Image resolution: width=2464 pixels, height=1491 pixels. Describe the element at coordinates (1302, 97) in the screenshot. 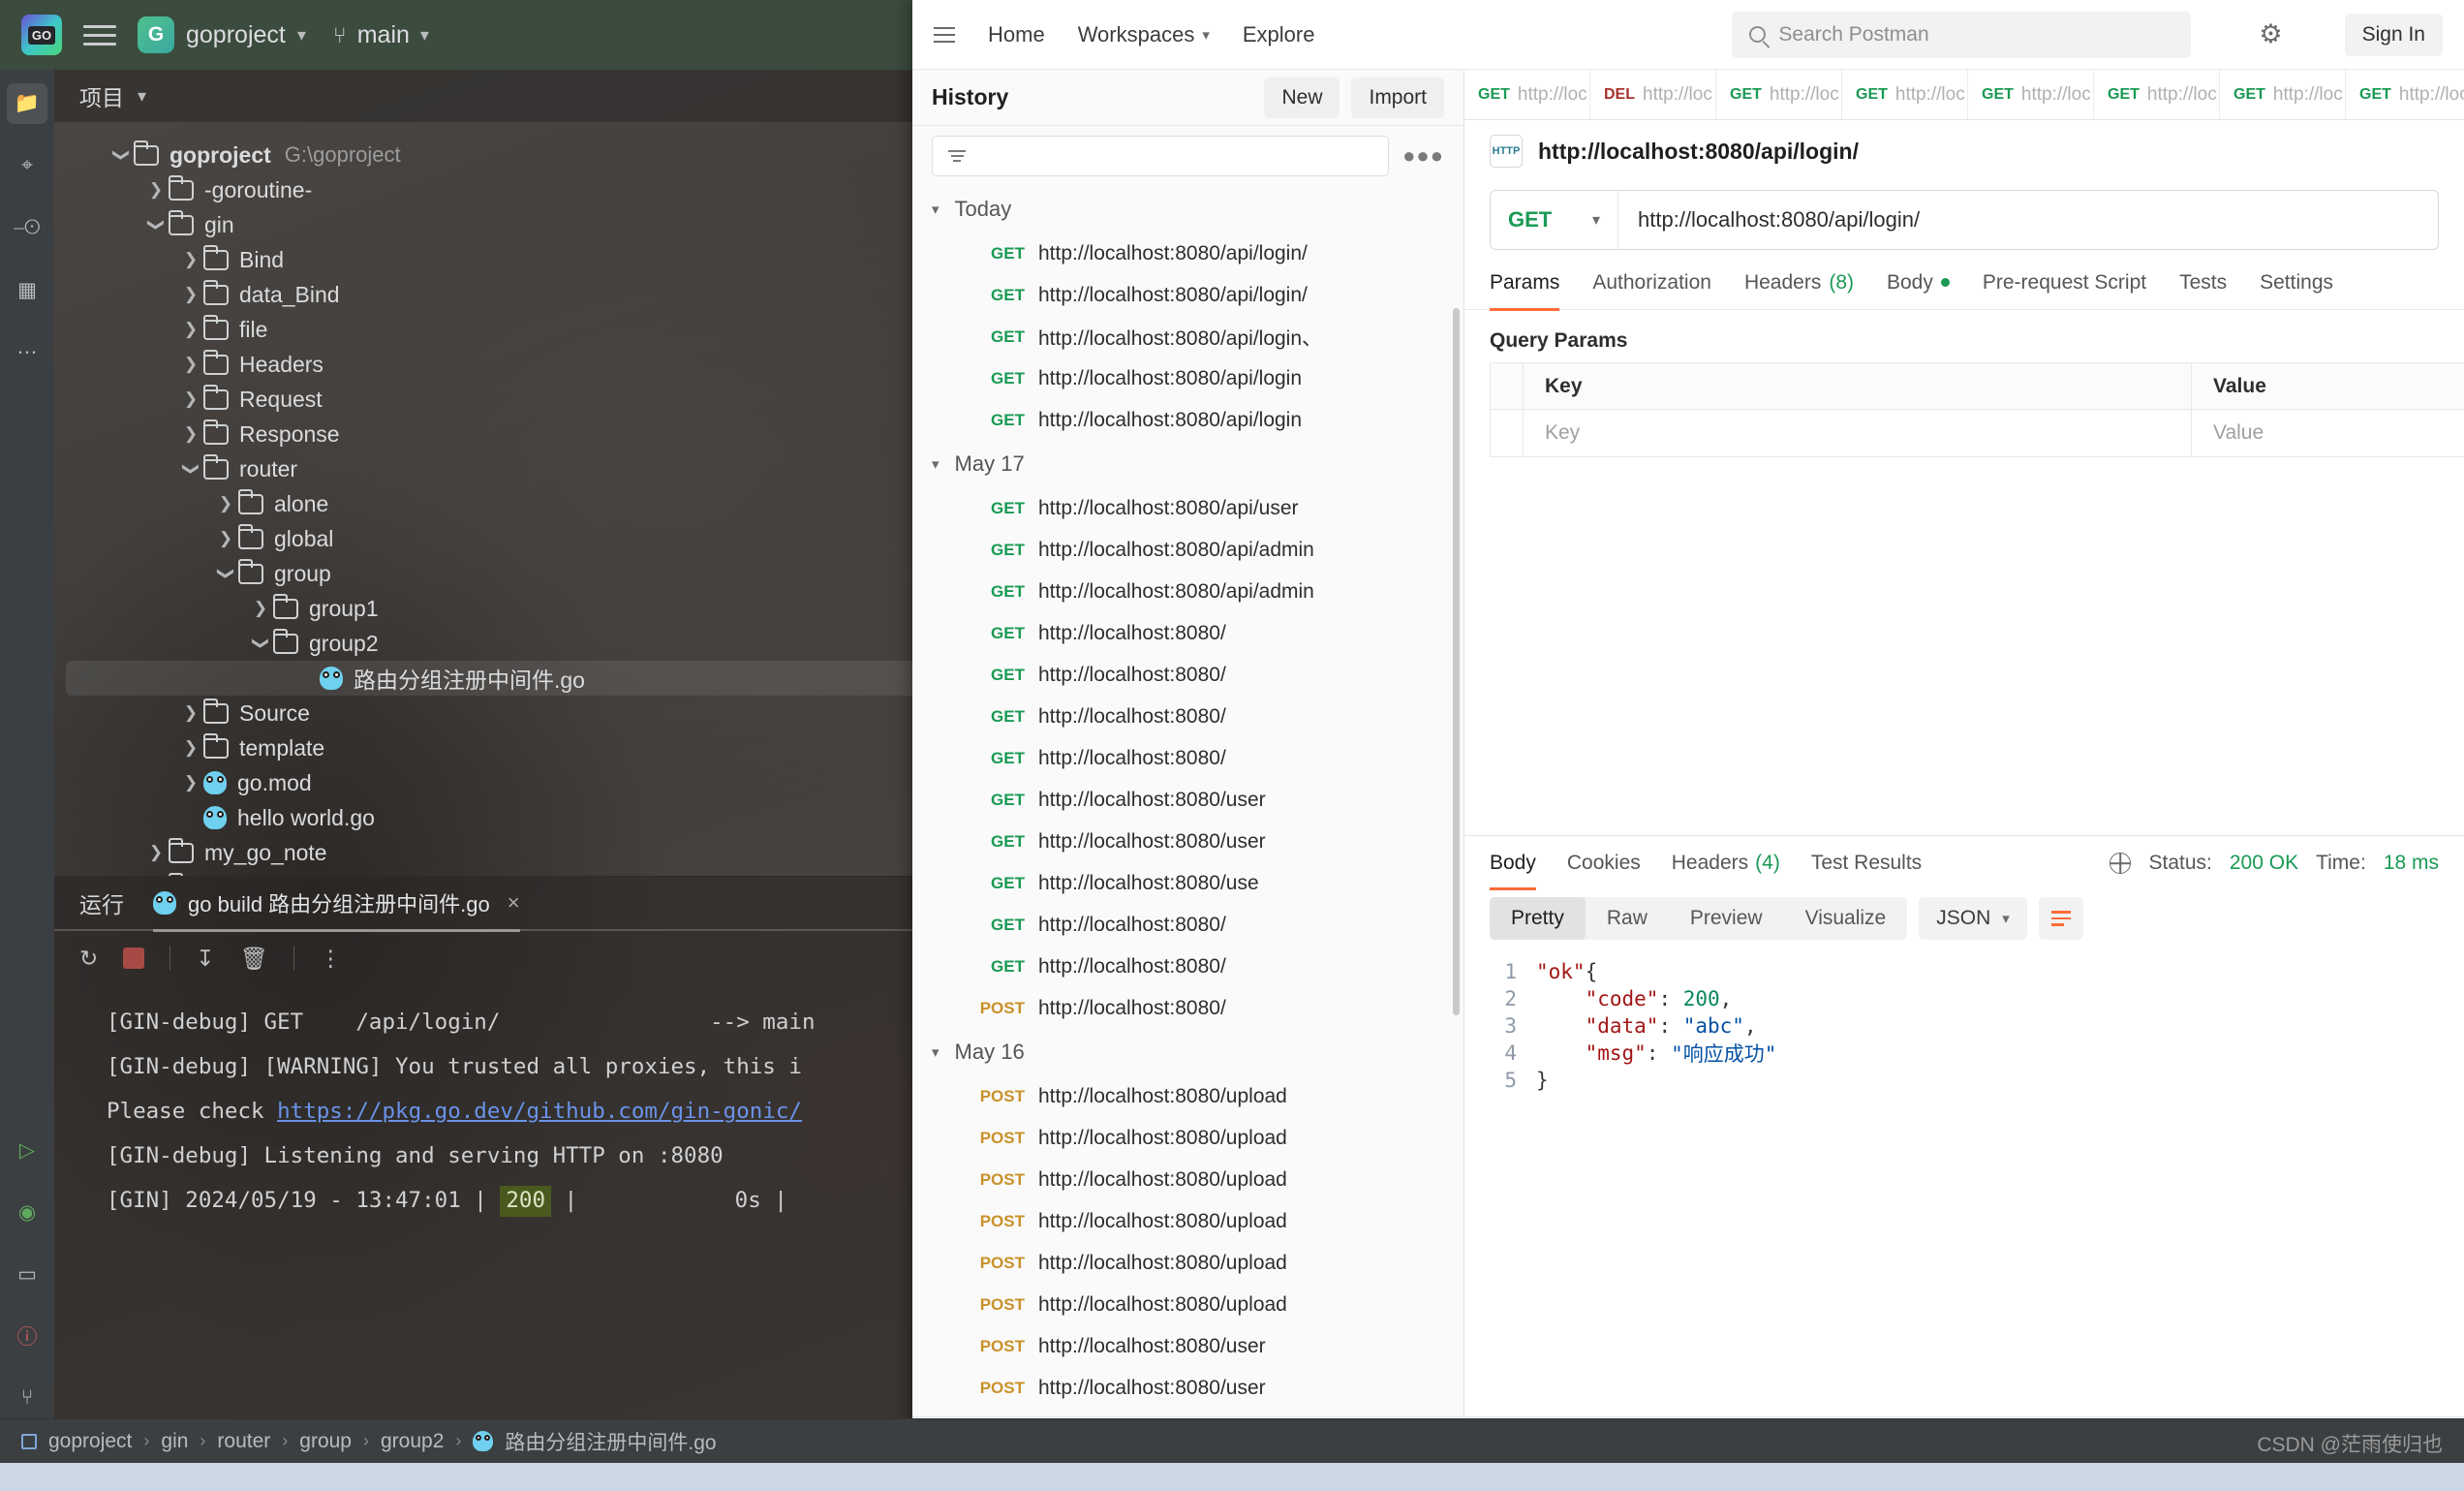

I see `new-button: New` at that location.